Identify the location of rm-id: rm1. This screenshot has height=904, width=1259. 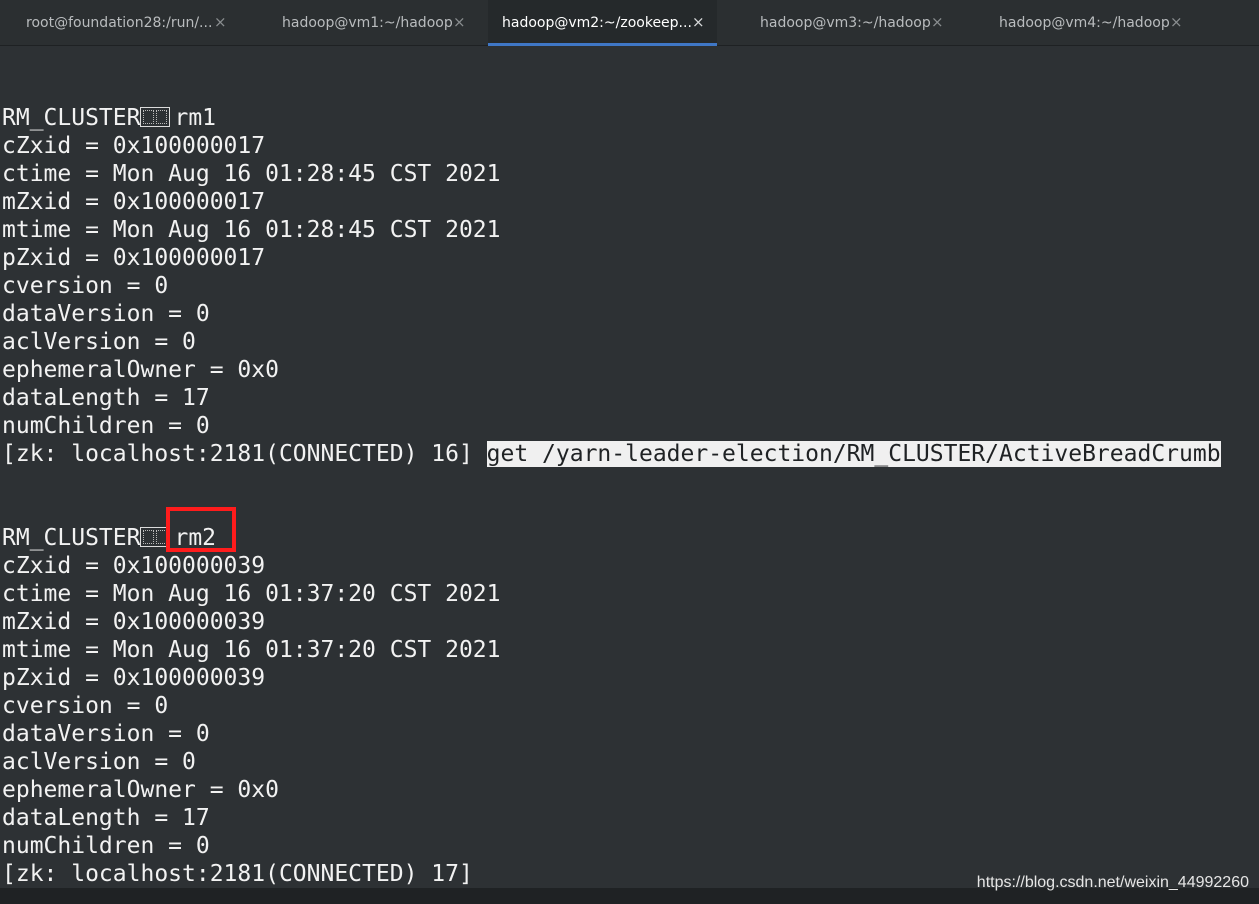
(195, 118).